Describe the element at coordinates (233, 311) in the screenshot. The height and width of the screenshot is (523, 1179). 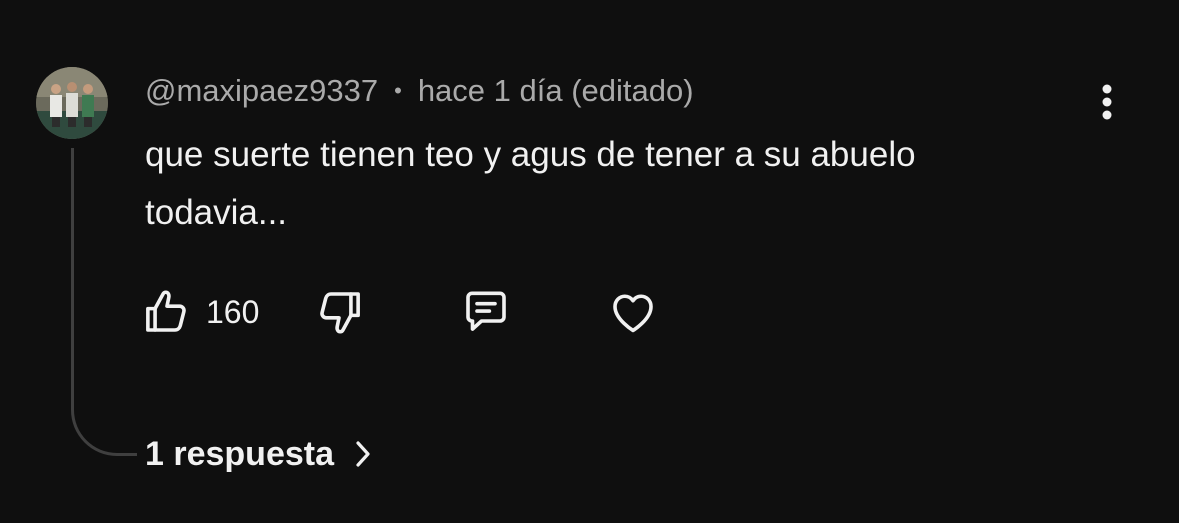
I see `like-count: 160` at that location.